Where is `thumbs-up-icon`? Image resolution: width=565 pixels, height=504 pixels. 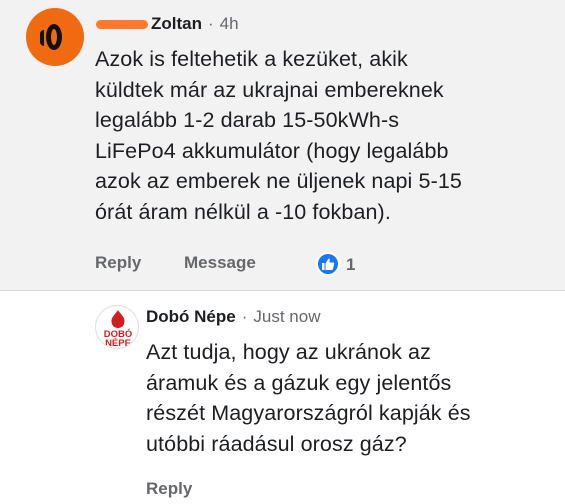 thumbs-up-icon is located at coordinates (328, 264).